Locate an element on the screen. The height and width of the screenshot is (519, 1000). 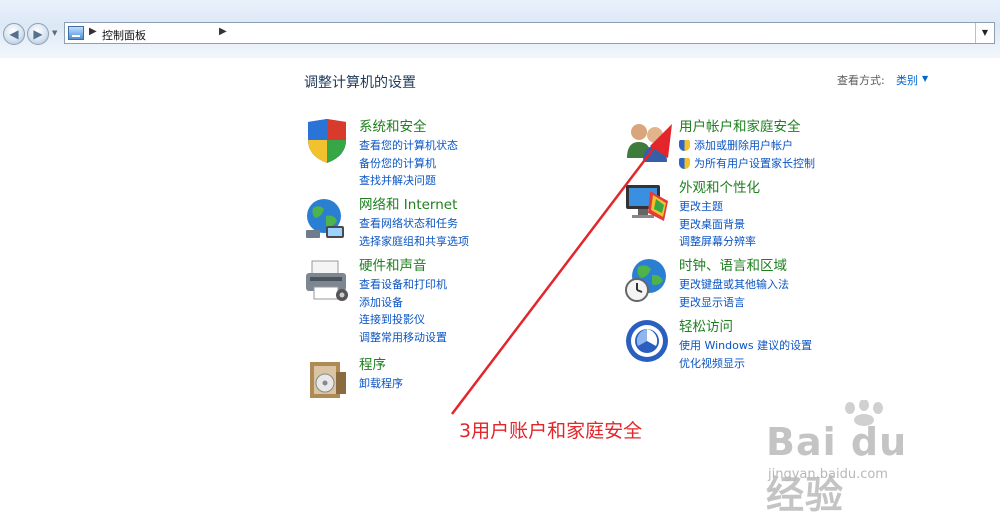
baidu-watermark: Bai du 经验 jingyan.baidu.com is located at coordinates (860, 458).